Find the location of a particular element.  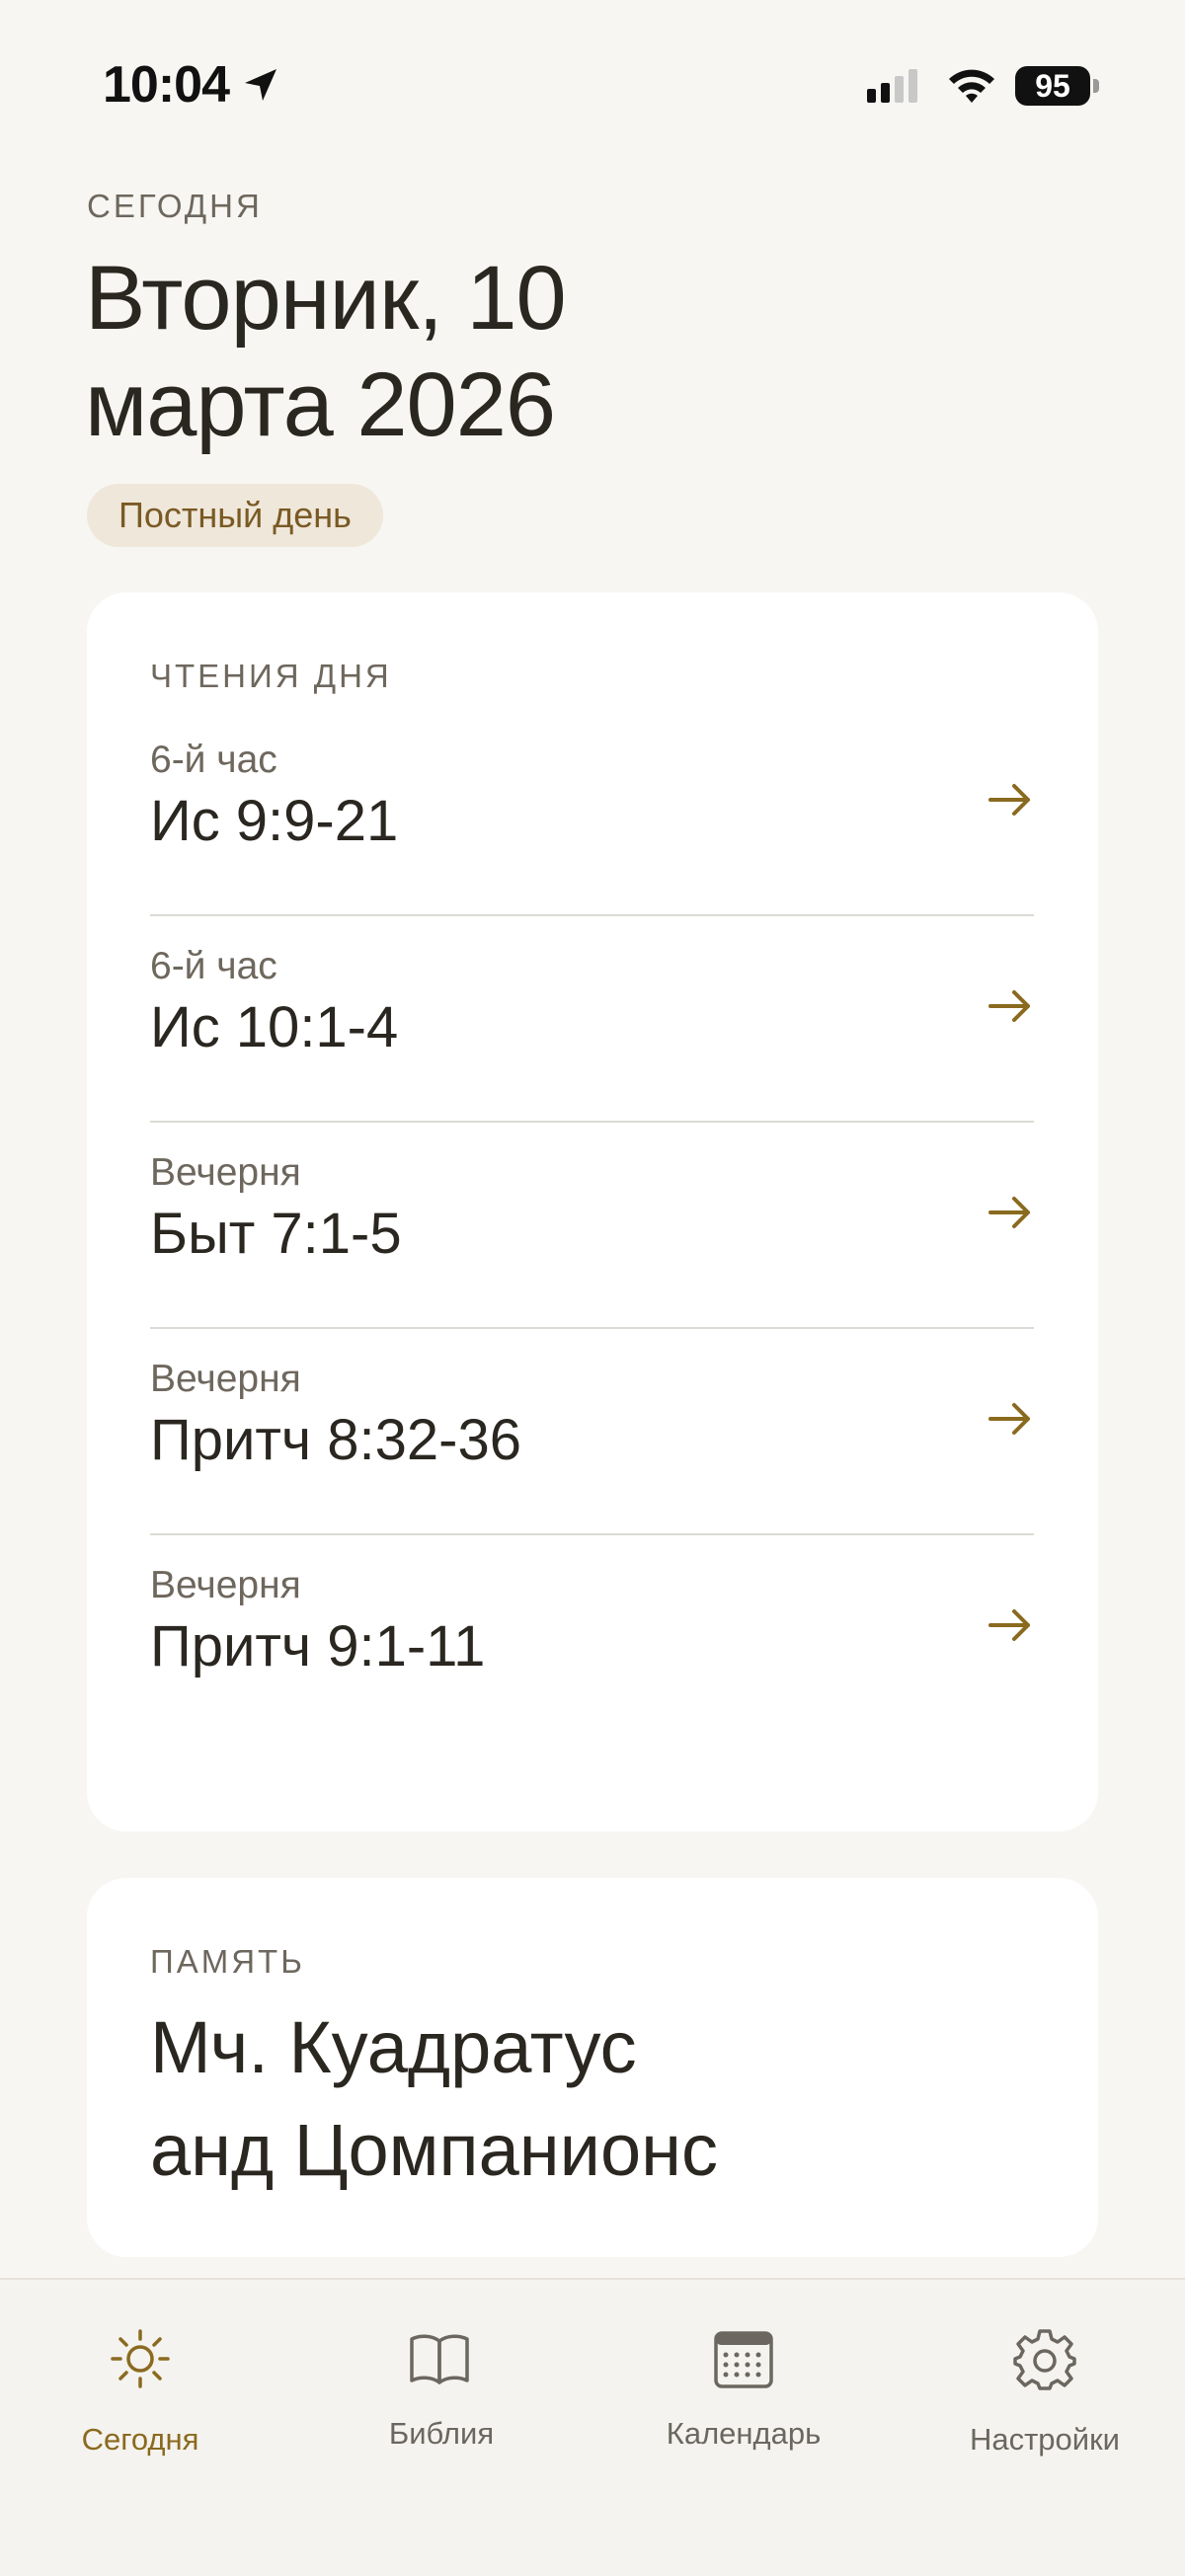

reading-reference: Быт 7:1-5 is located at coordinates (276, 1234).